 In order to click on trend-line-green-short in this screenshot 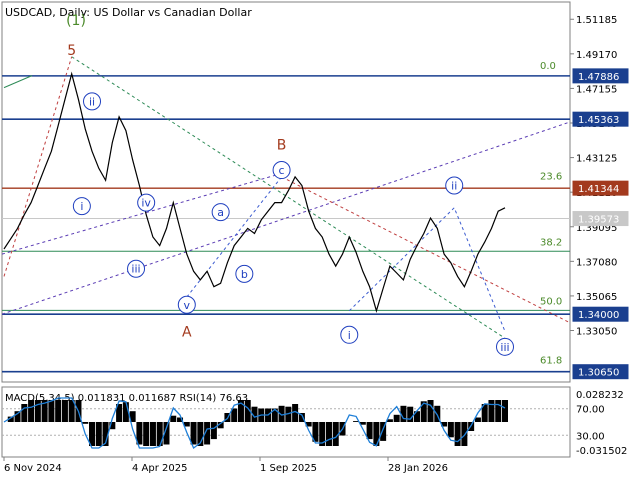, I will do `click(18, 82)`.